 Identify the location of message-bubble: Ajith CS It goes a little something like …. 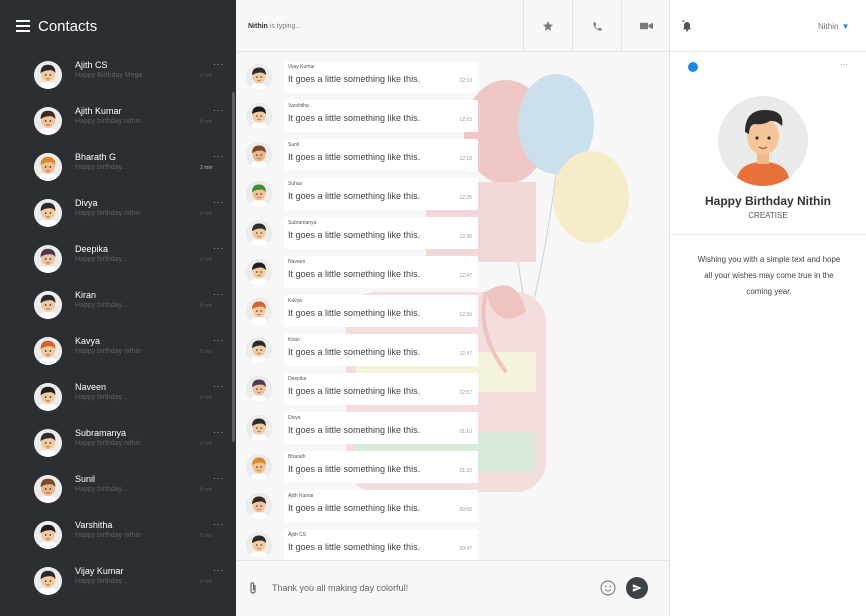
(381, 545).